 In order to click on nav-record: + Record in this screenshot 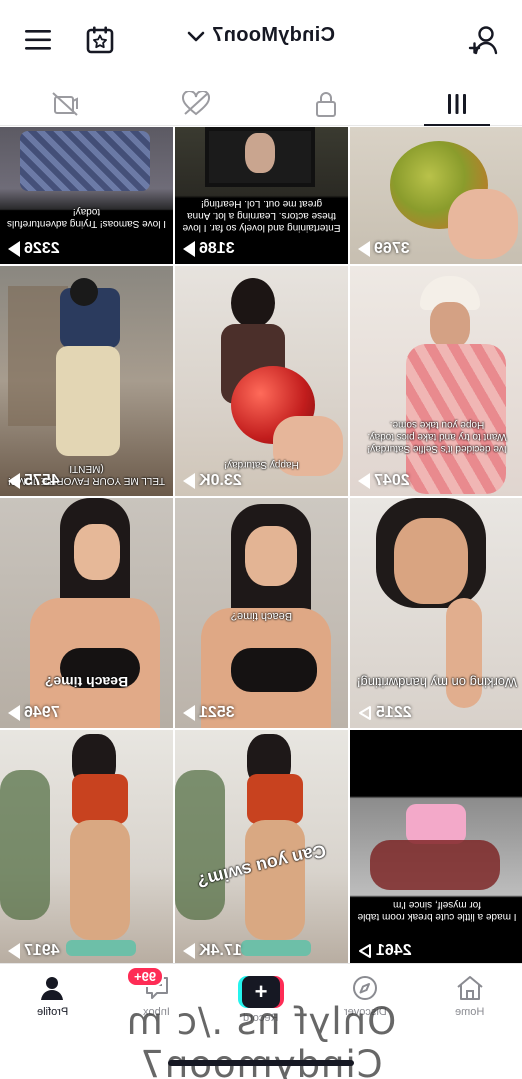, I will do `click(261, 1003)`.